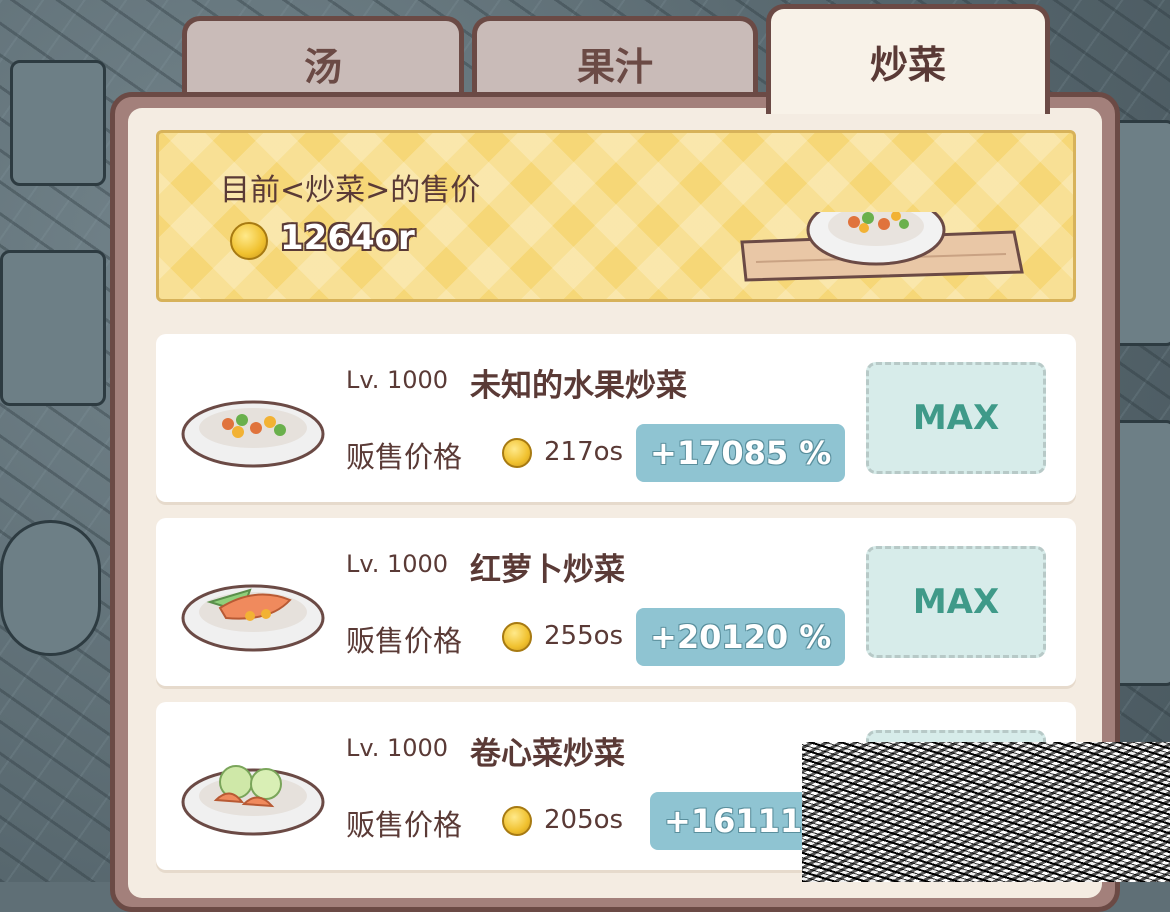  What do you see at coordinates (741, 637) in the screenshot?
I see `price-bonus-badge: +20120 %` at bounding box center [741, 637].